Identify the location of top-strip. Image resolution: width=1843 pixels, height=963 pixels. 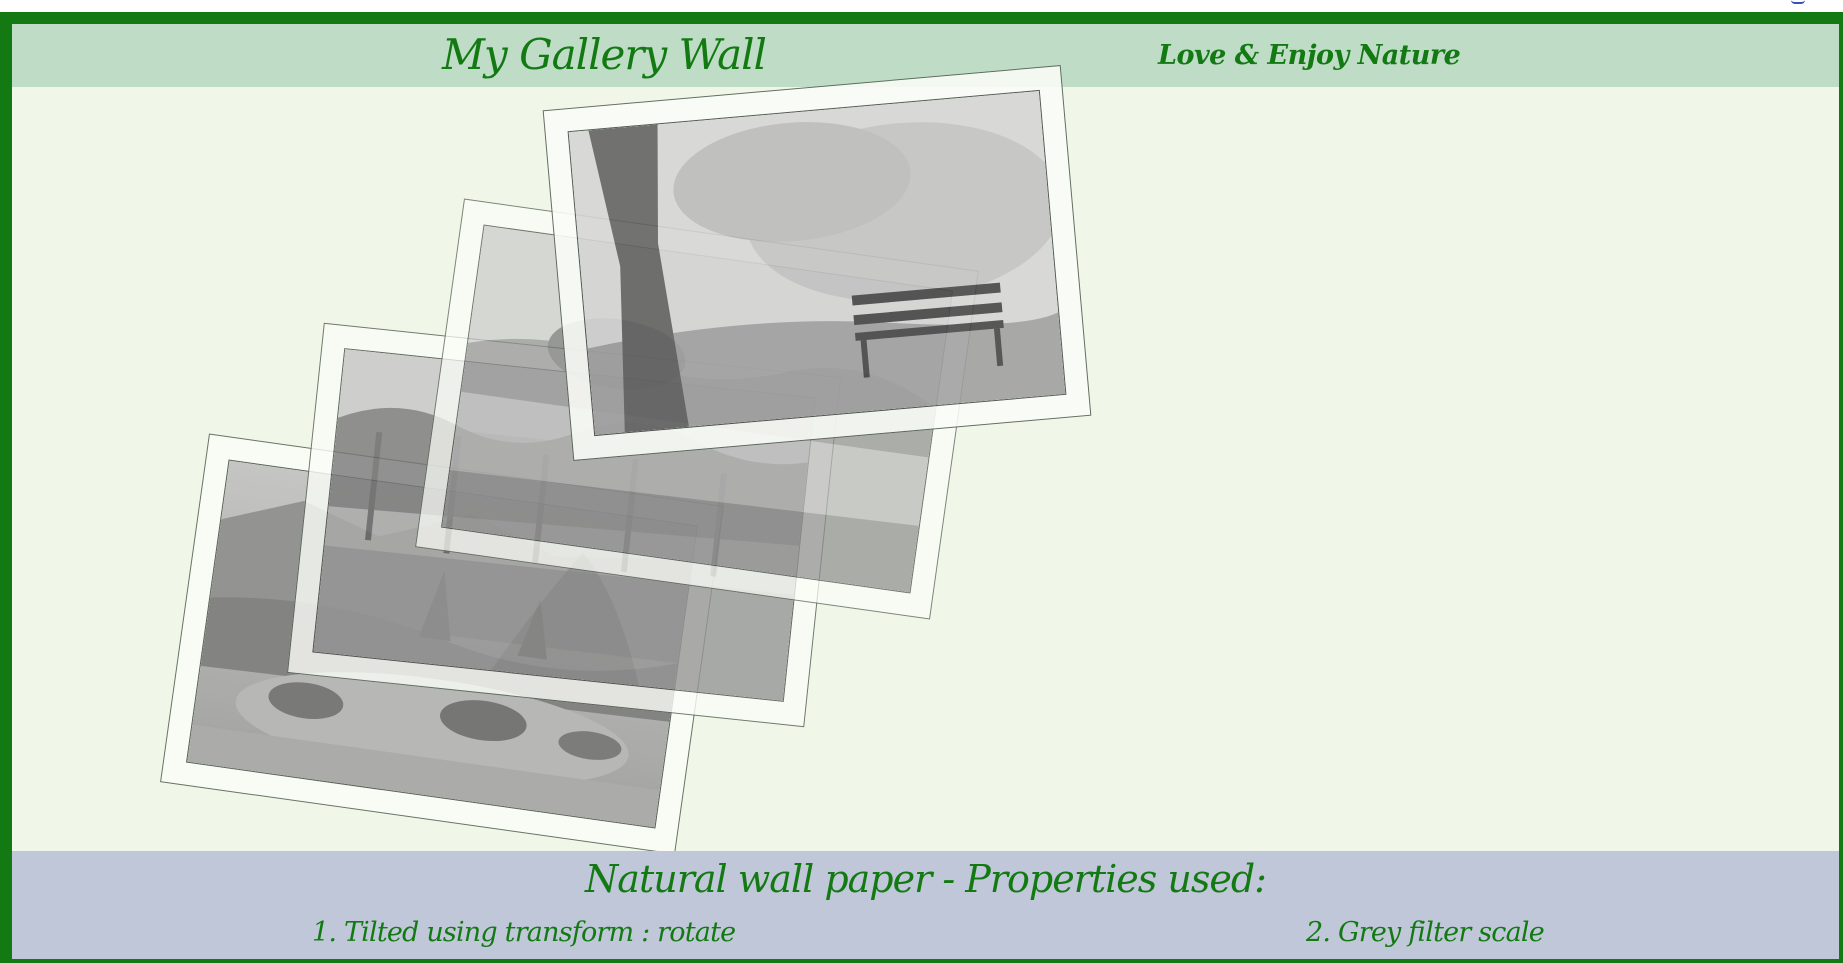
(921, 6).